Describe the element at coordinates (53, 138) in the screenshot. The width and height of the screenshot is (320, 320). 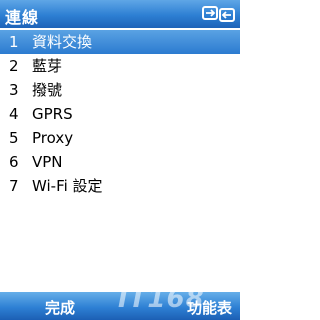
I see `menu-item-label: Proxy` at that location.